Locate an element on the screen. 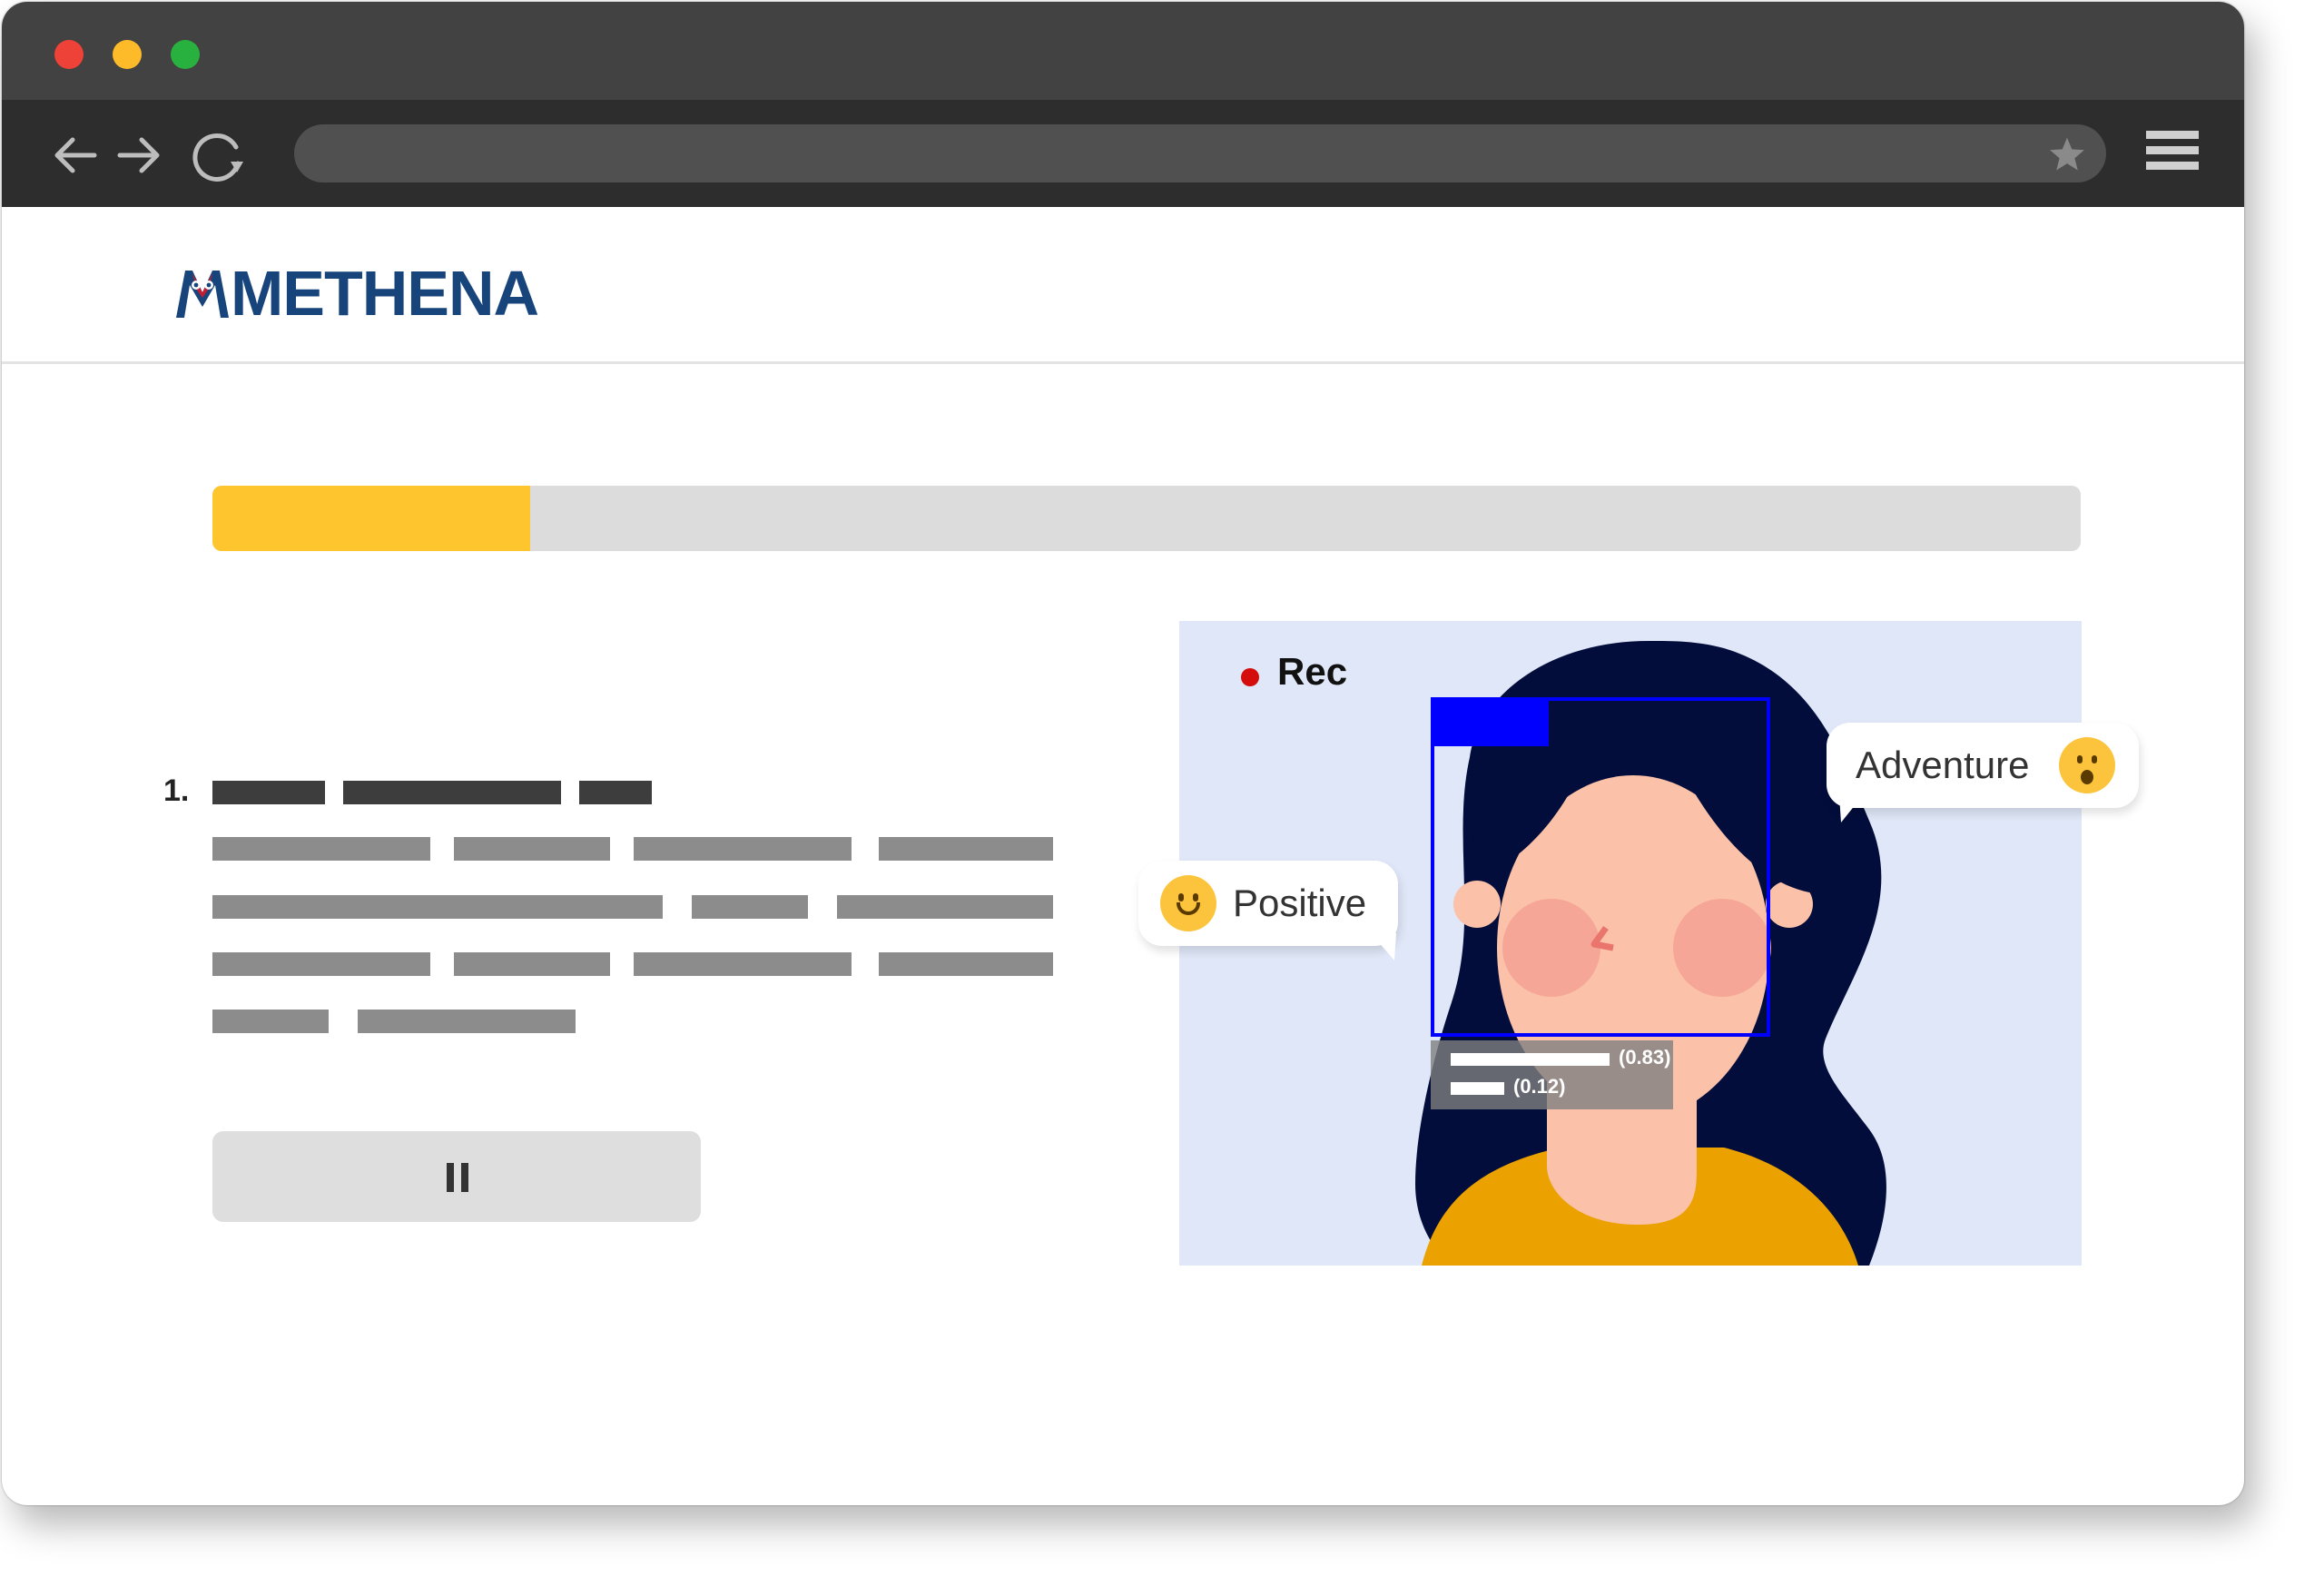 The width and height of the screenshot is (2324, 1586). progress-bar is located at coordinates (1146, 519).